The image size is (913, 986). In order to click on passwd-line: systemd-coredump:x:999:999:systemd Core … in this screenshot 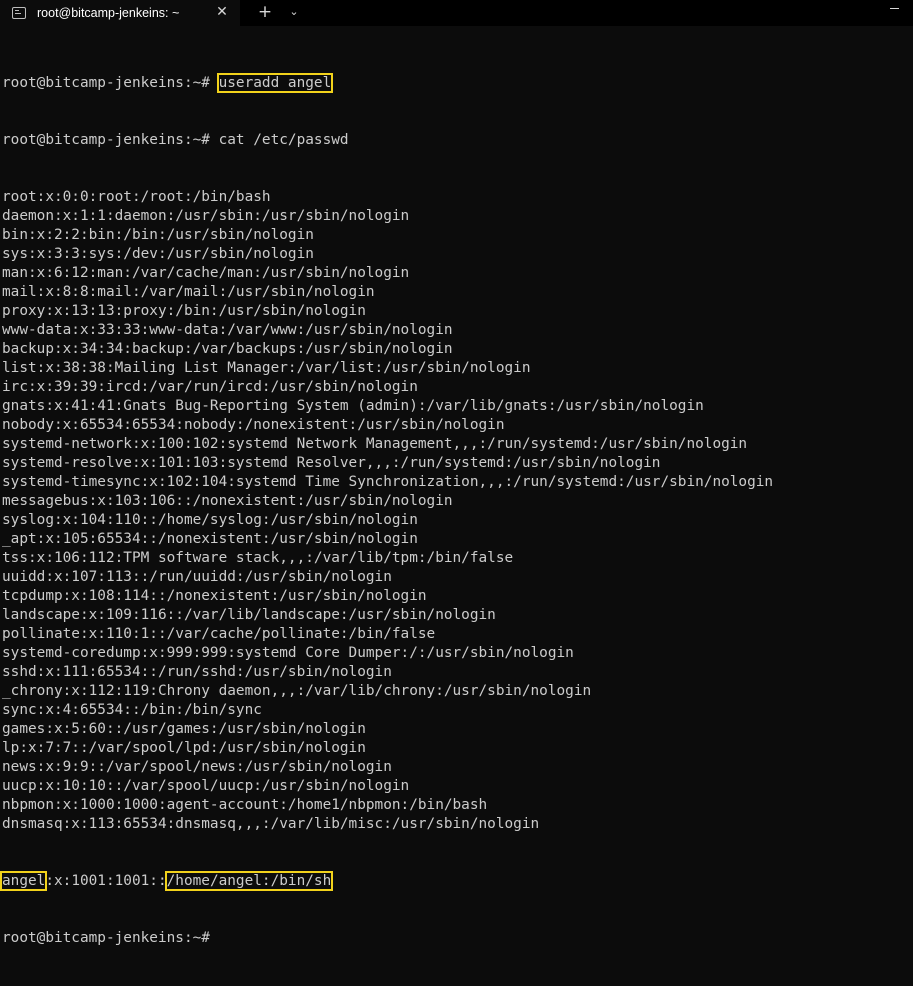, I will do `click(288, 653)`.